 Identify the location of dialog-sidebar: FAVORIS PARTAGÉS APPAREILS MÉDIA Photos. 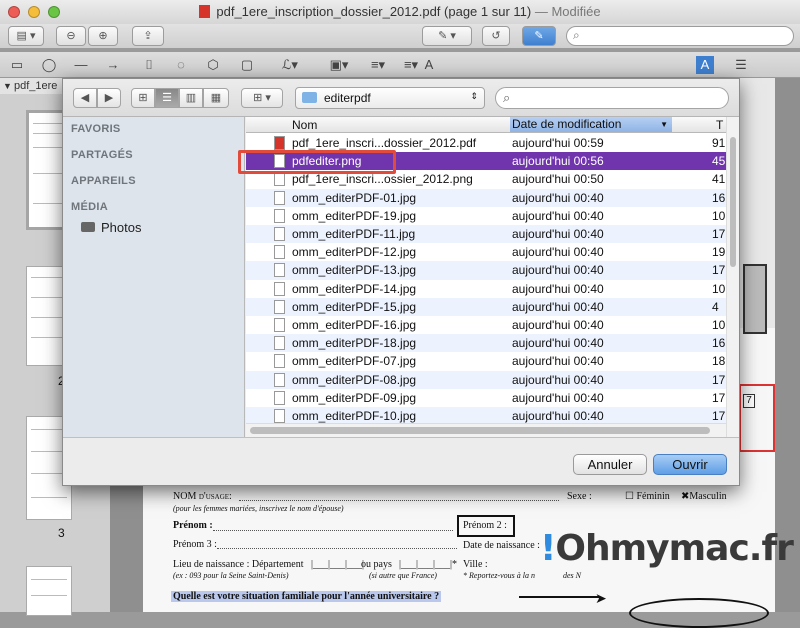
(154, 277).